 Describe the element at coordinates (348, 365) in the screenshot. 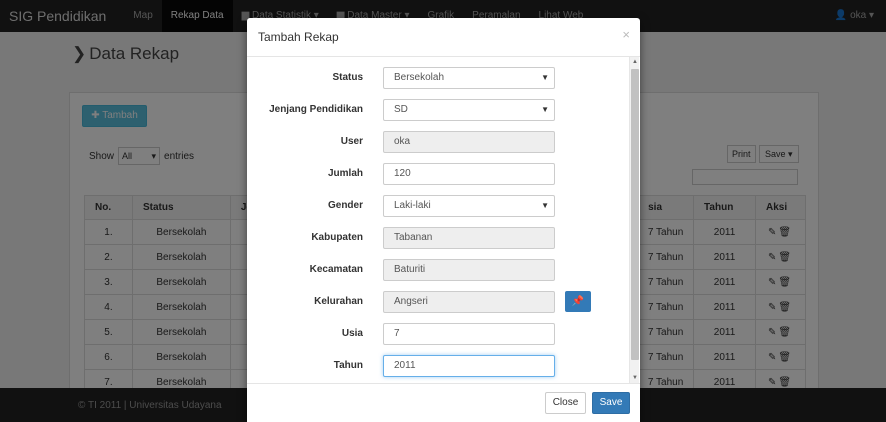

I see `field-label: Tahun` at that location.